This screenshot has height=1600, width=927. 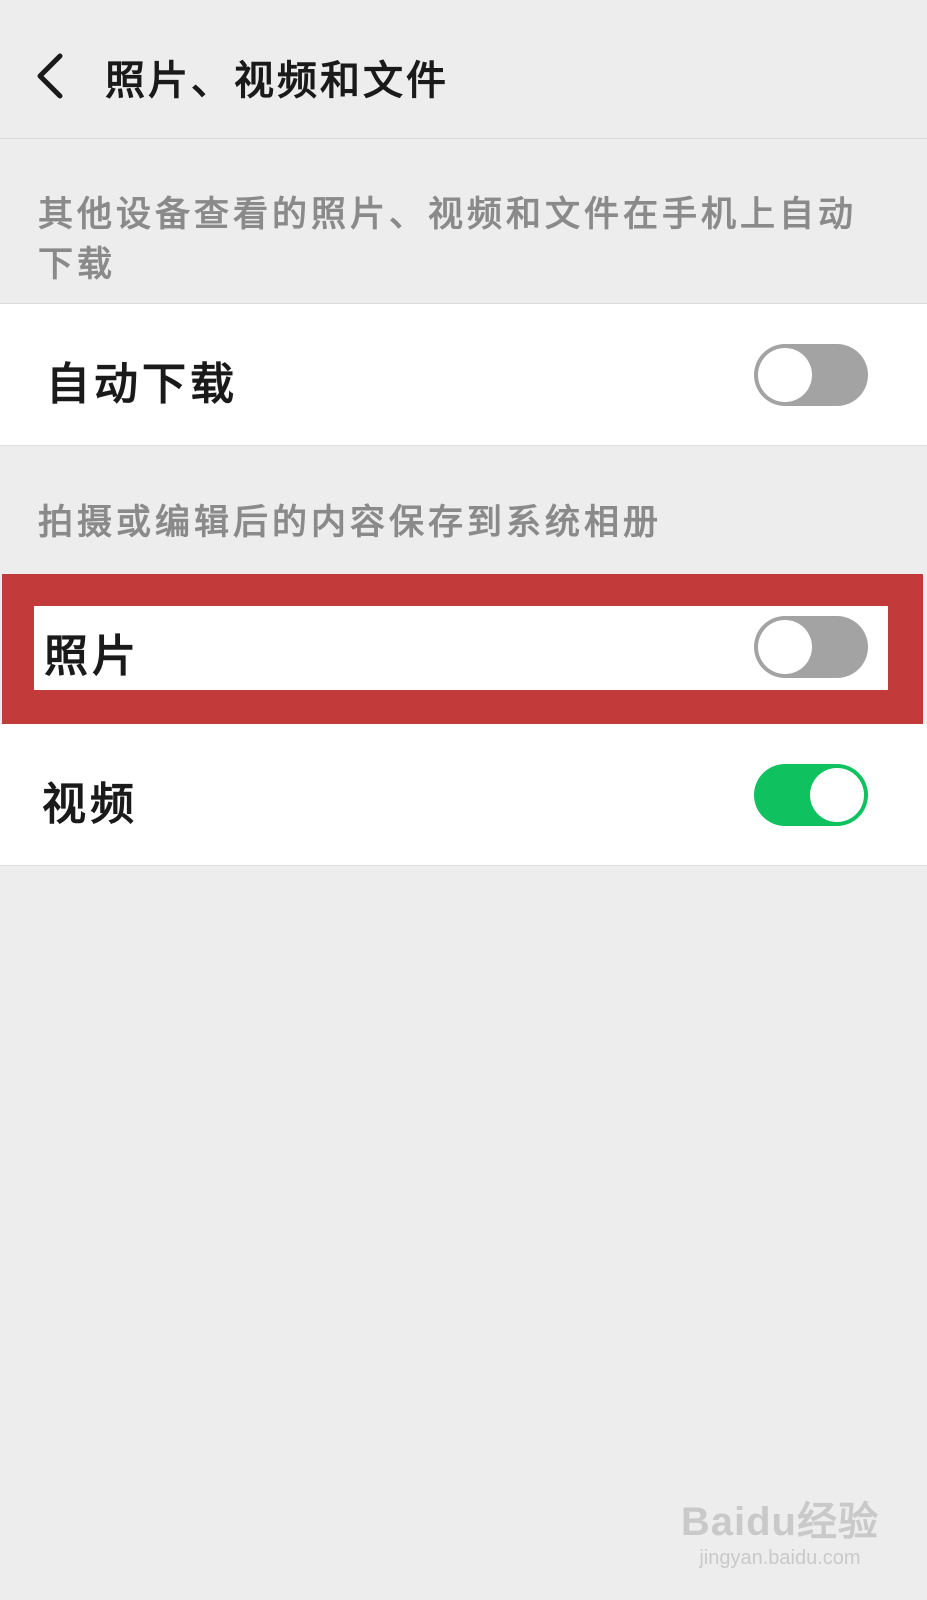 What do you see at coordinates (142, 384) in the screenshot?
I see `setting-label-auto-download: 自动下载` at bounding box center [142, 384].